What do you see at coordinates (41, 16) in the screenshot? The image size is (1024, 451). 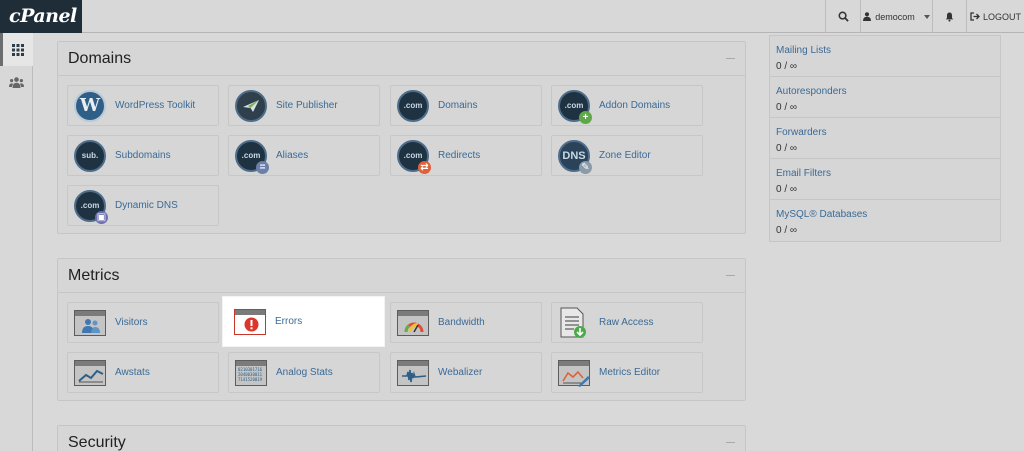 I see `cpanel-logo: cPanel` at bounding box center [41, 16].